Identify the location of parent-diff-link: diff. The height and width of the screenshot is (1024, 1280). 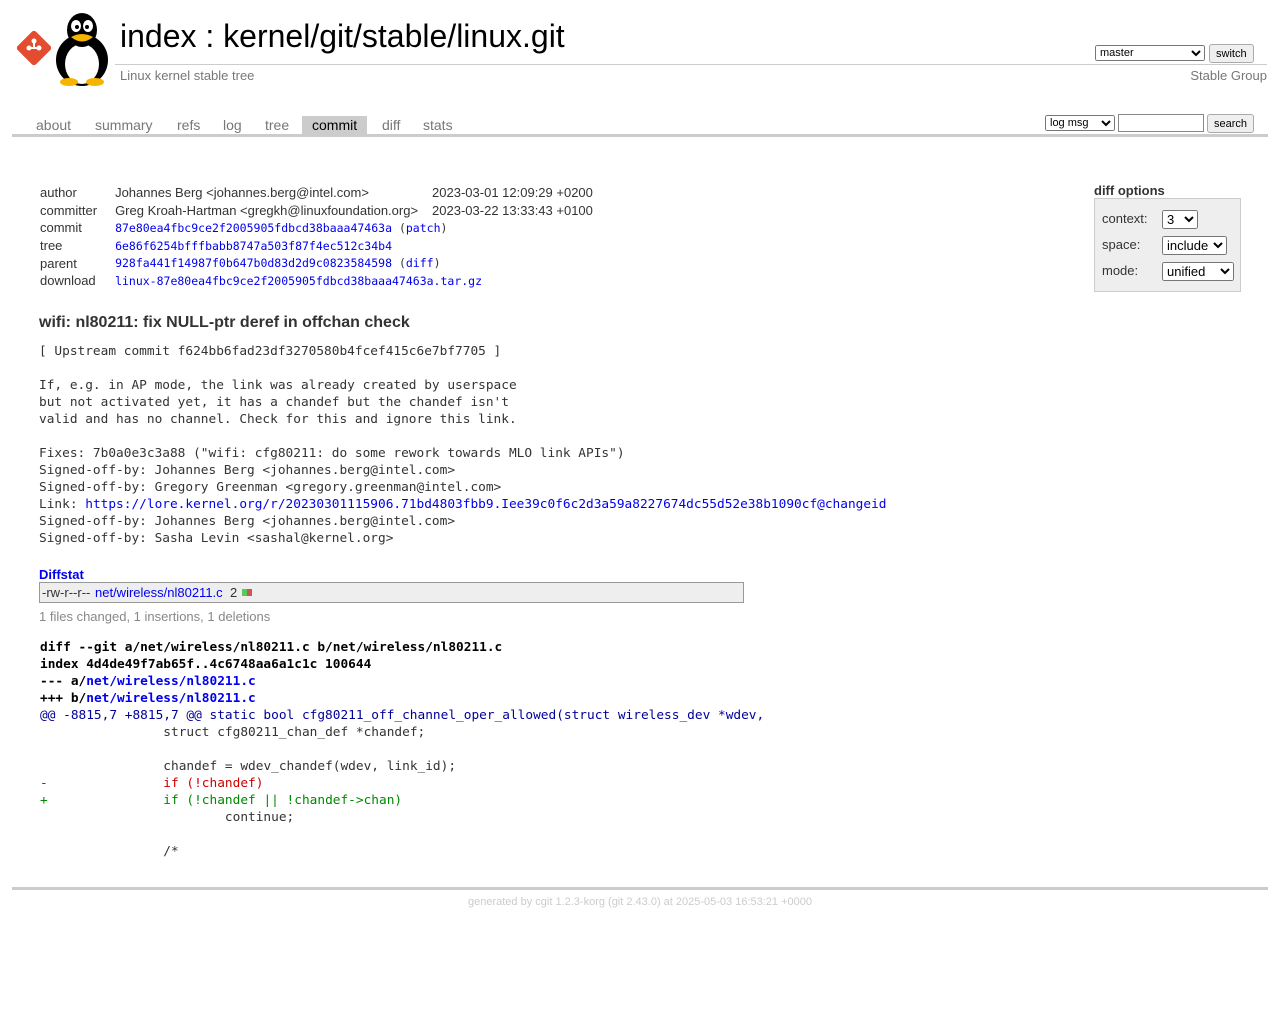
(420, 263).